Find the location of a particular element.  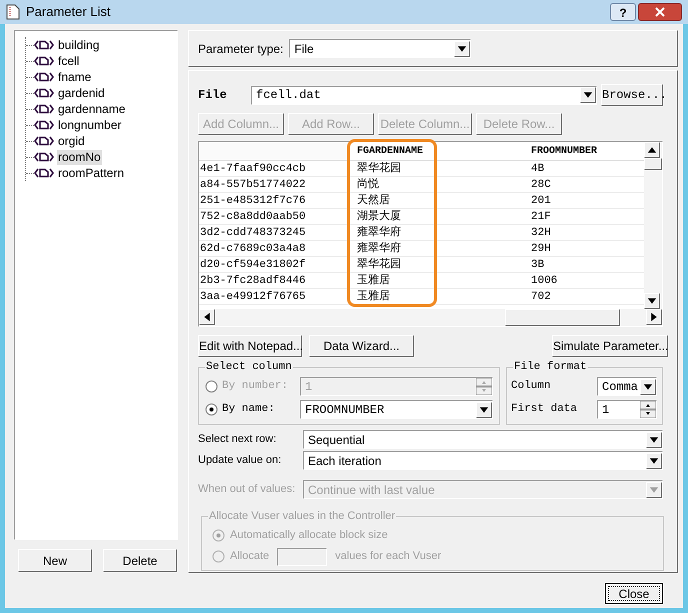

setting-dropdown: Each iteration is located at coordinates (483, 460).